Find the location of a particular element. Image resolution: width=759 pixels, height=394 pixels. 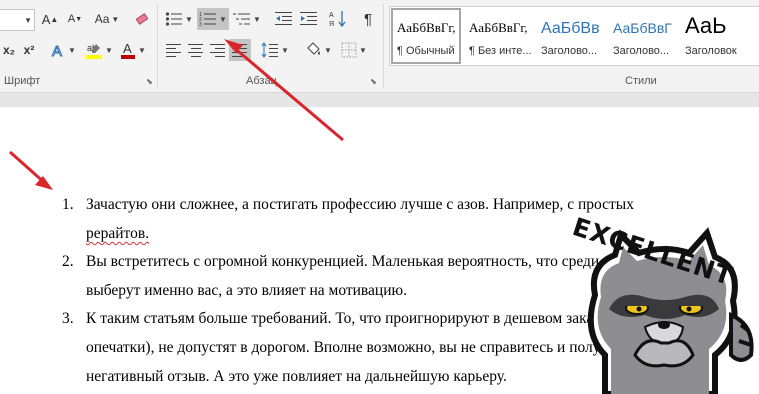

decrease-indent-icon is located at coordinates (283, 18).